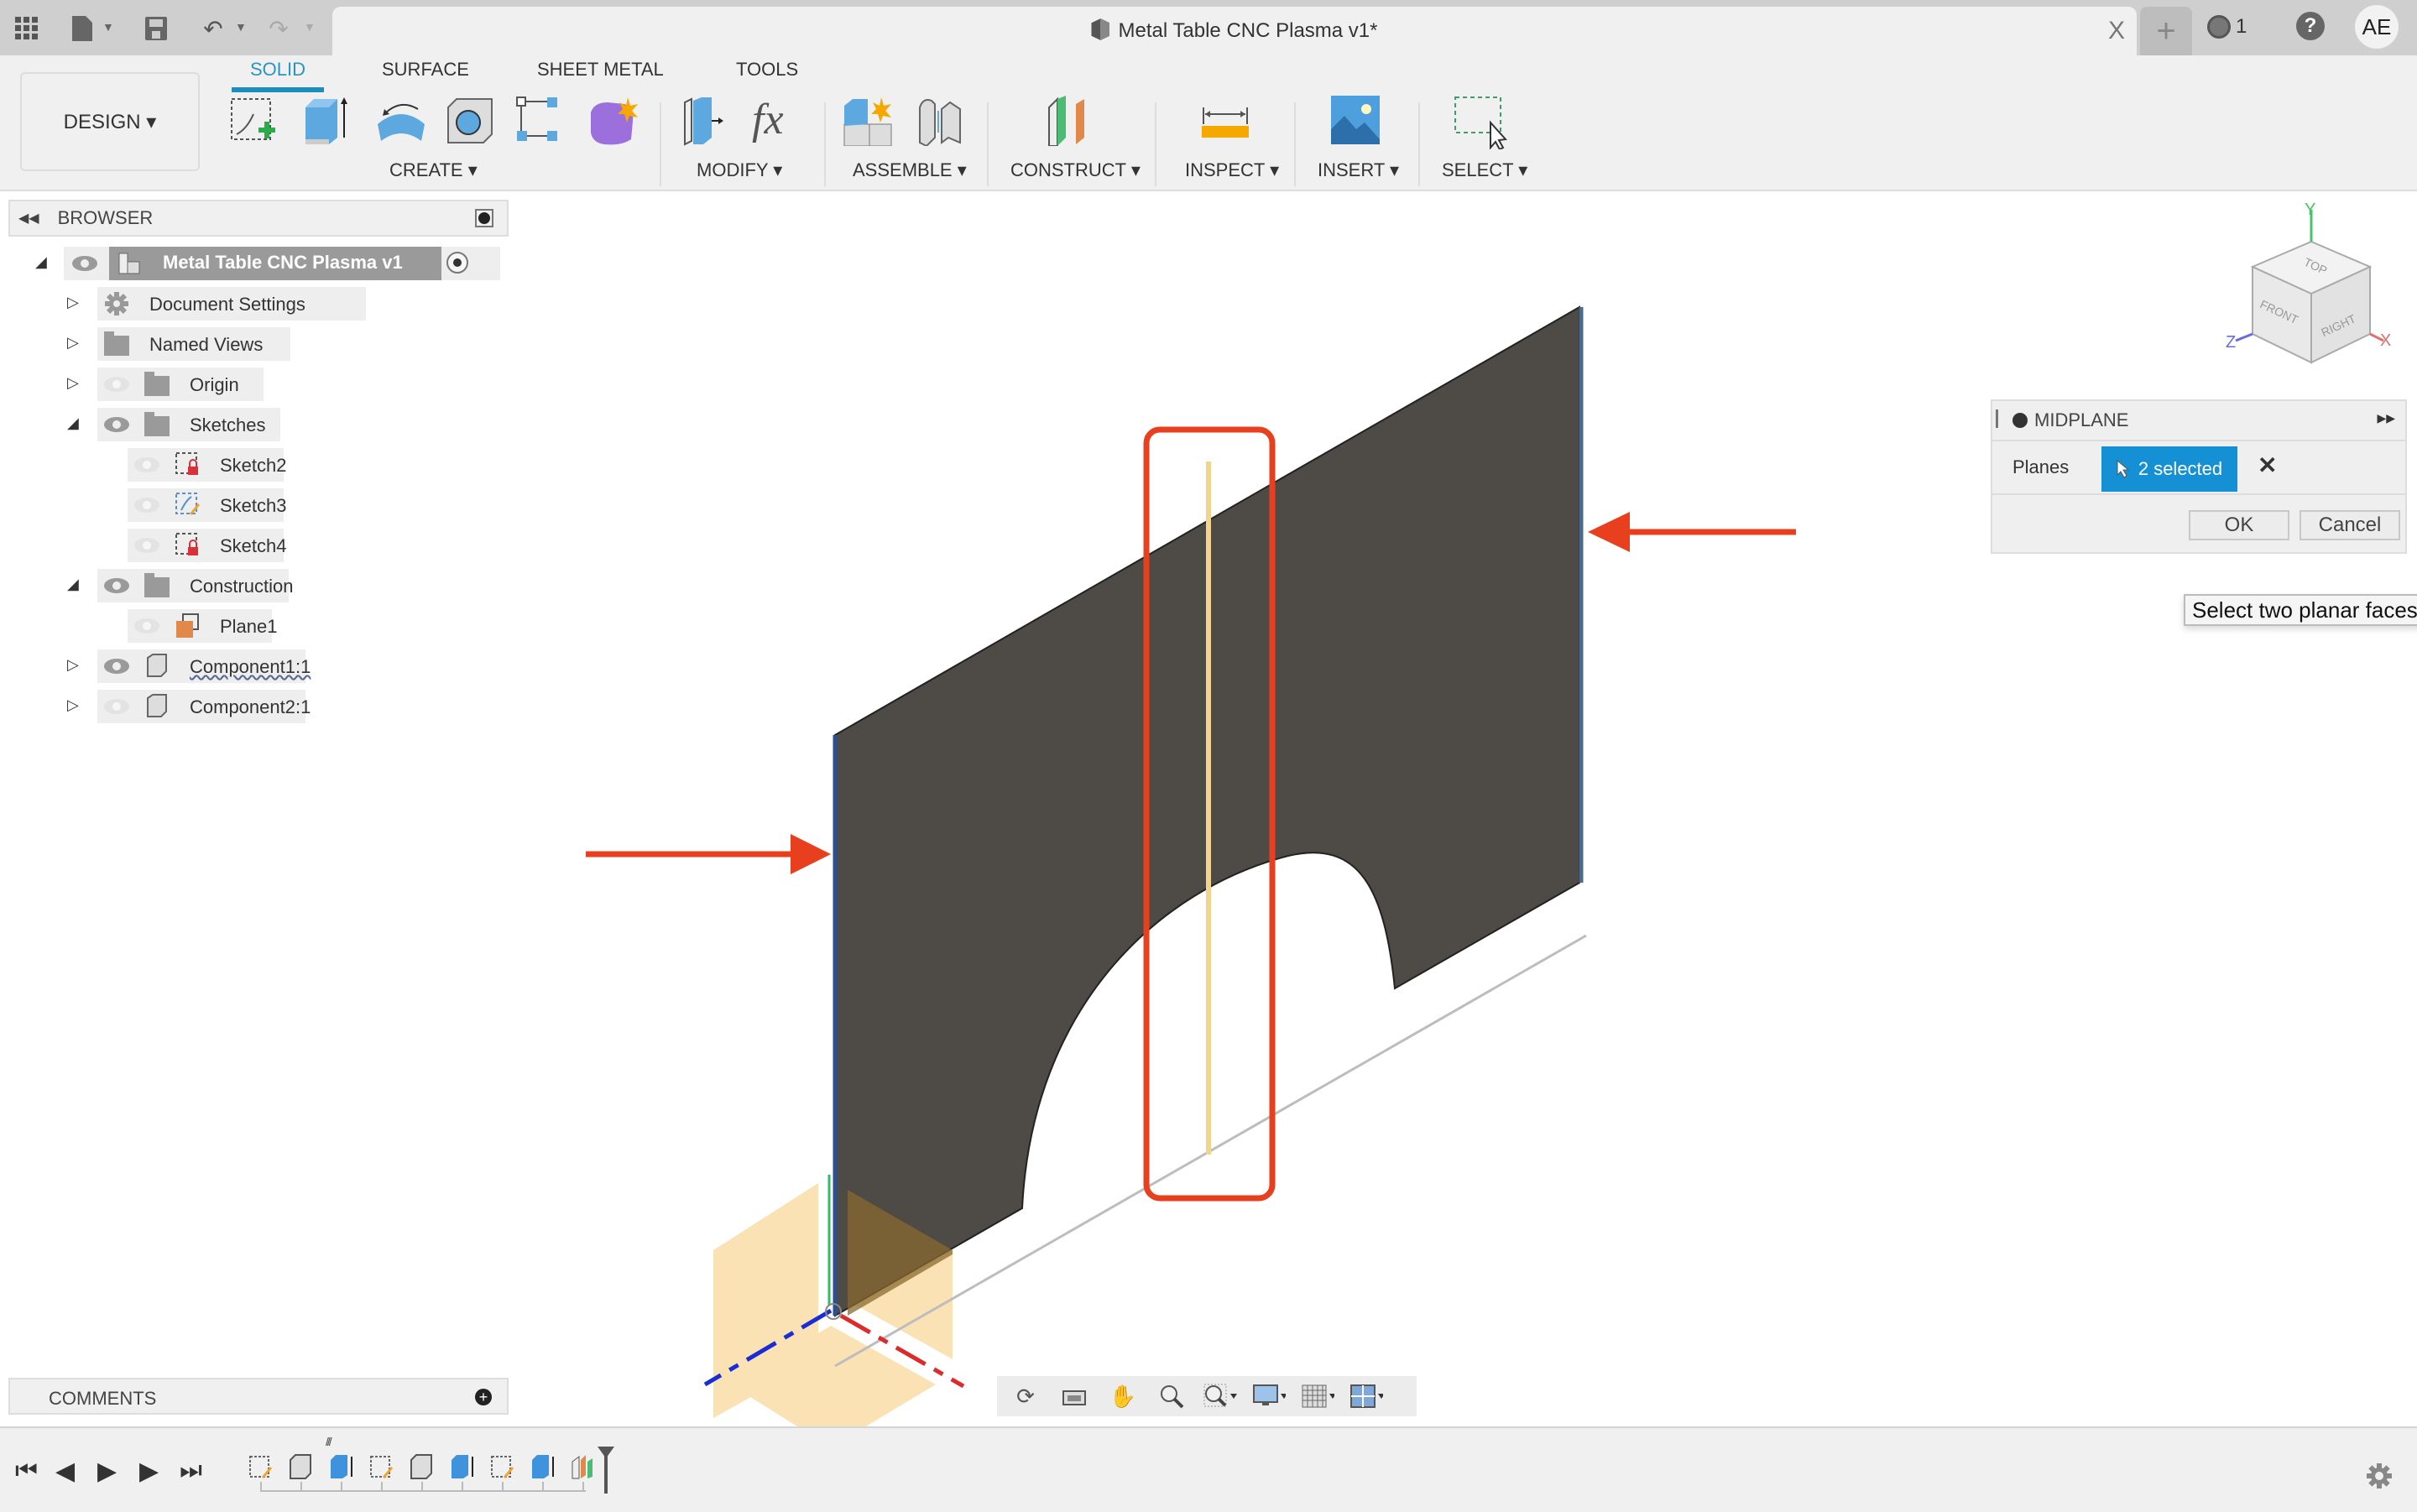 The width and height of the screenshot is (2417, 1512). I want to click on inspect-menu: INSPECT ▾, so click(1232, 170).